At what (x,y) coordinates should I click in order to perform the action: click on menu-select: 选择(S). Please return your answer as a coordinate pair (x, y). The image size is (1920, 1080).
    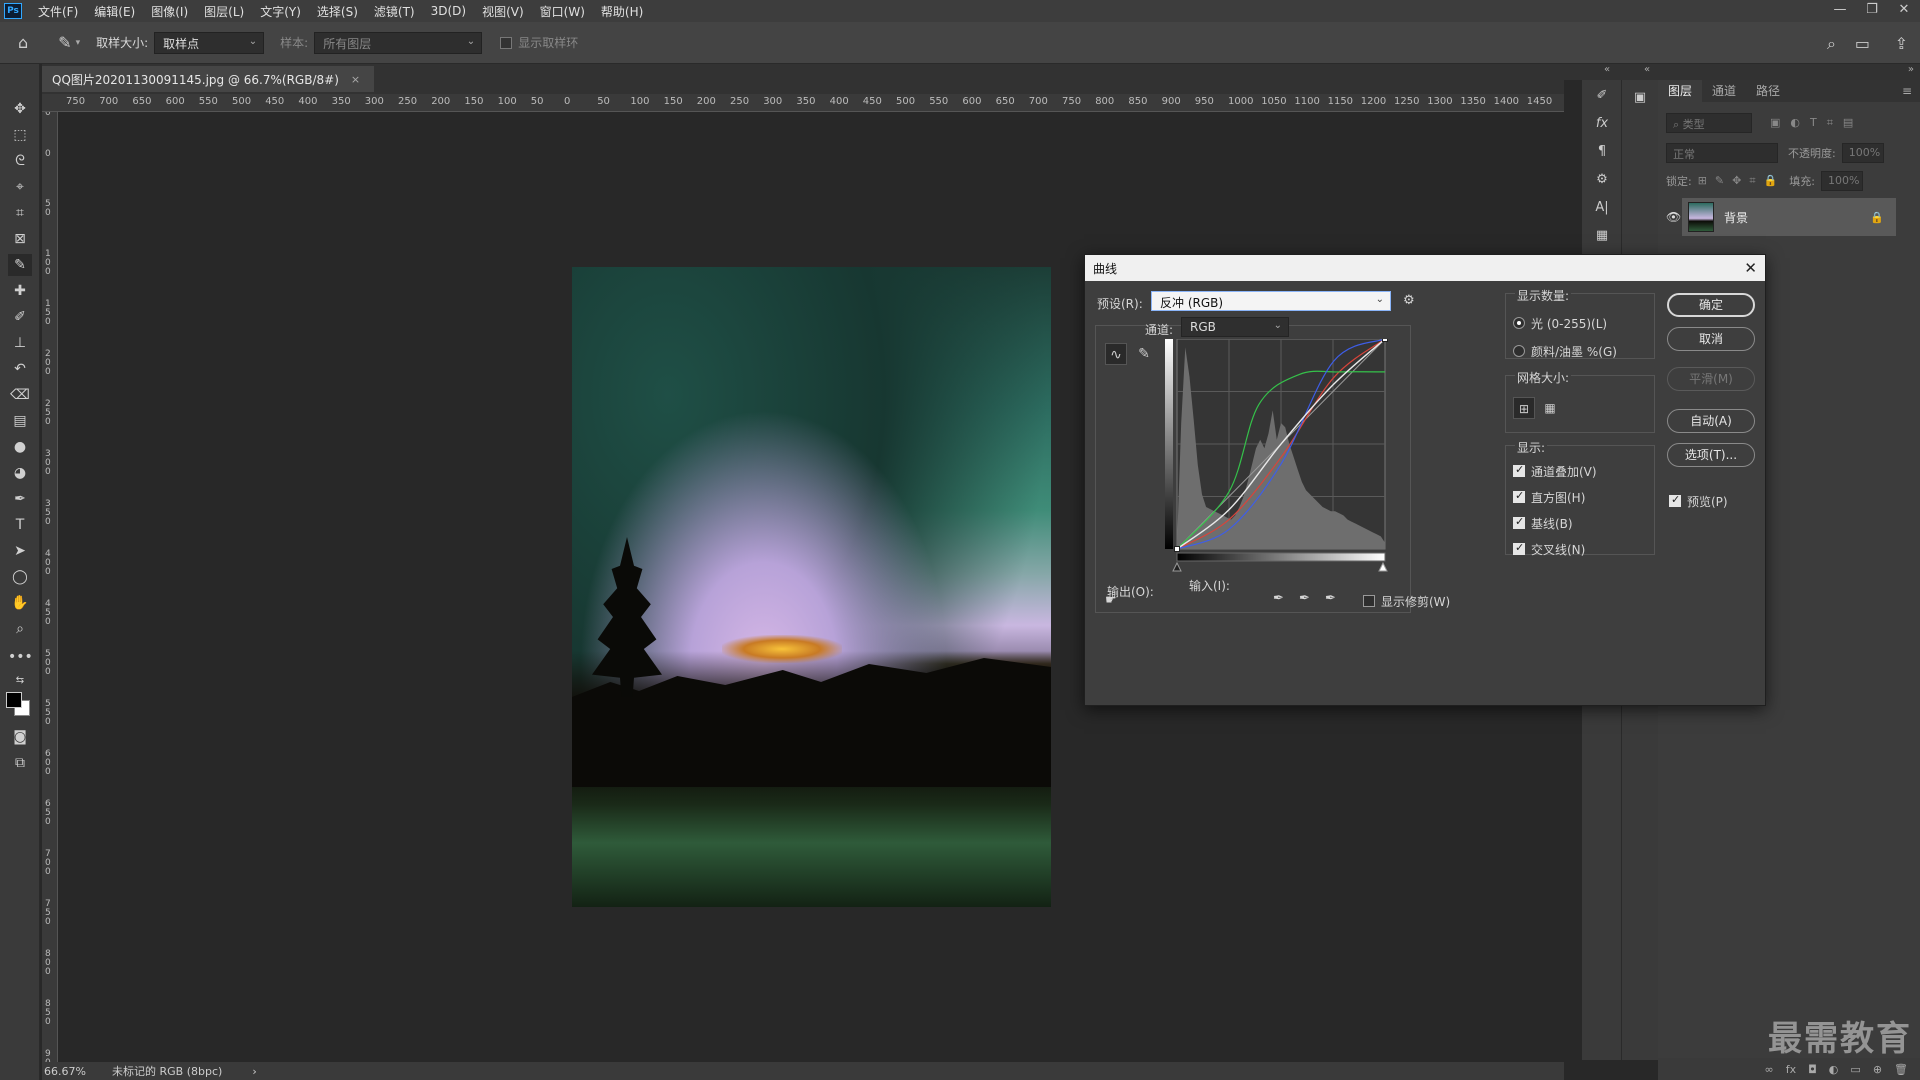
    Looking at the image, I should click on (337, 11).